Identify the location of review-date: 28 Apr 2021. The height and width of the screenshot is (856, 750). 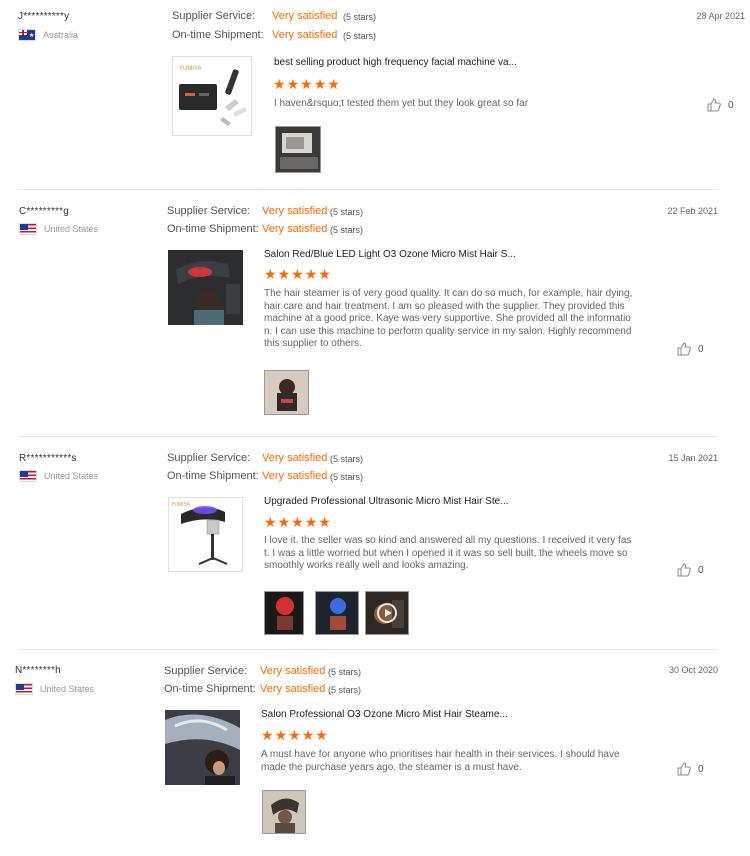
(720, 16).